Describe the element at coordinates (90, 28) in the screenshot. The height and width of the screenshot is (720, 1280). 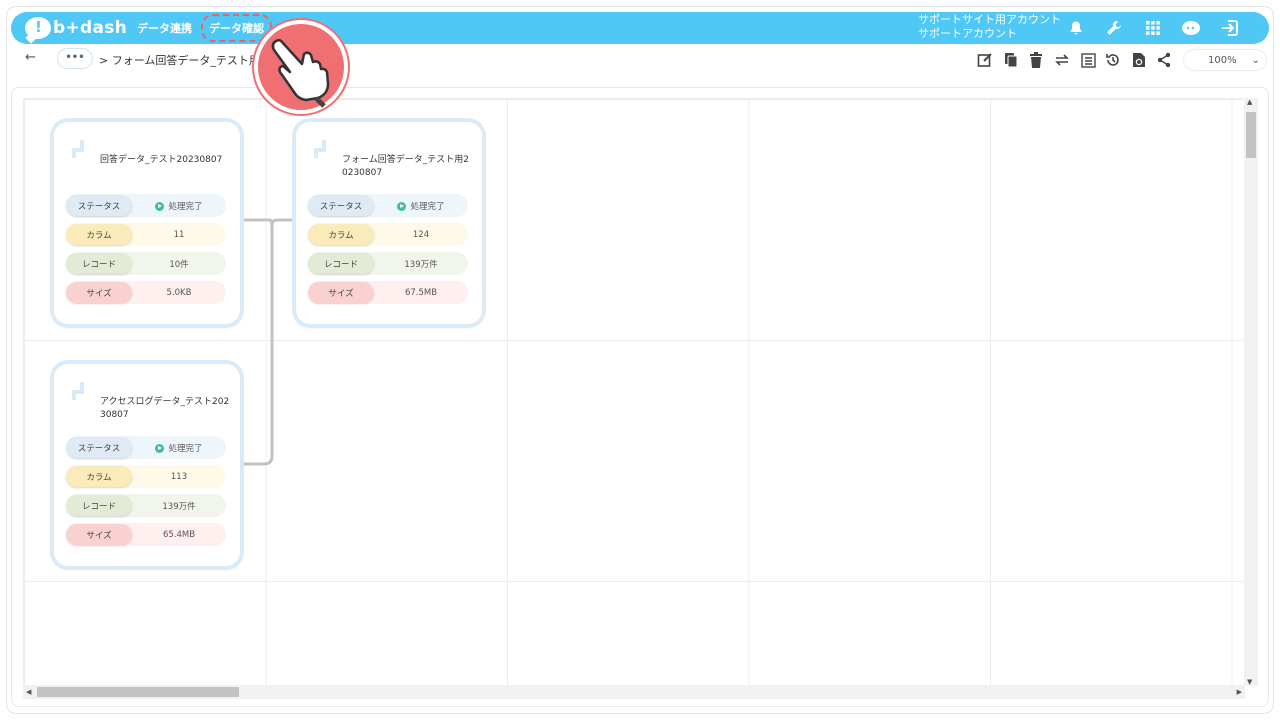
I see `logo-text: b+dash` at that location.